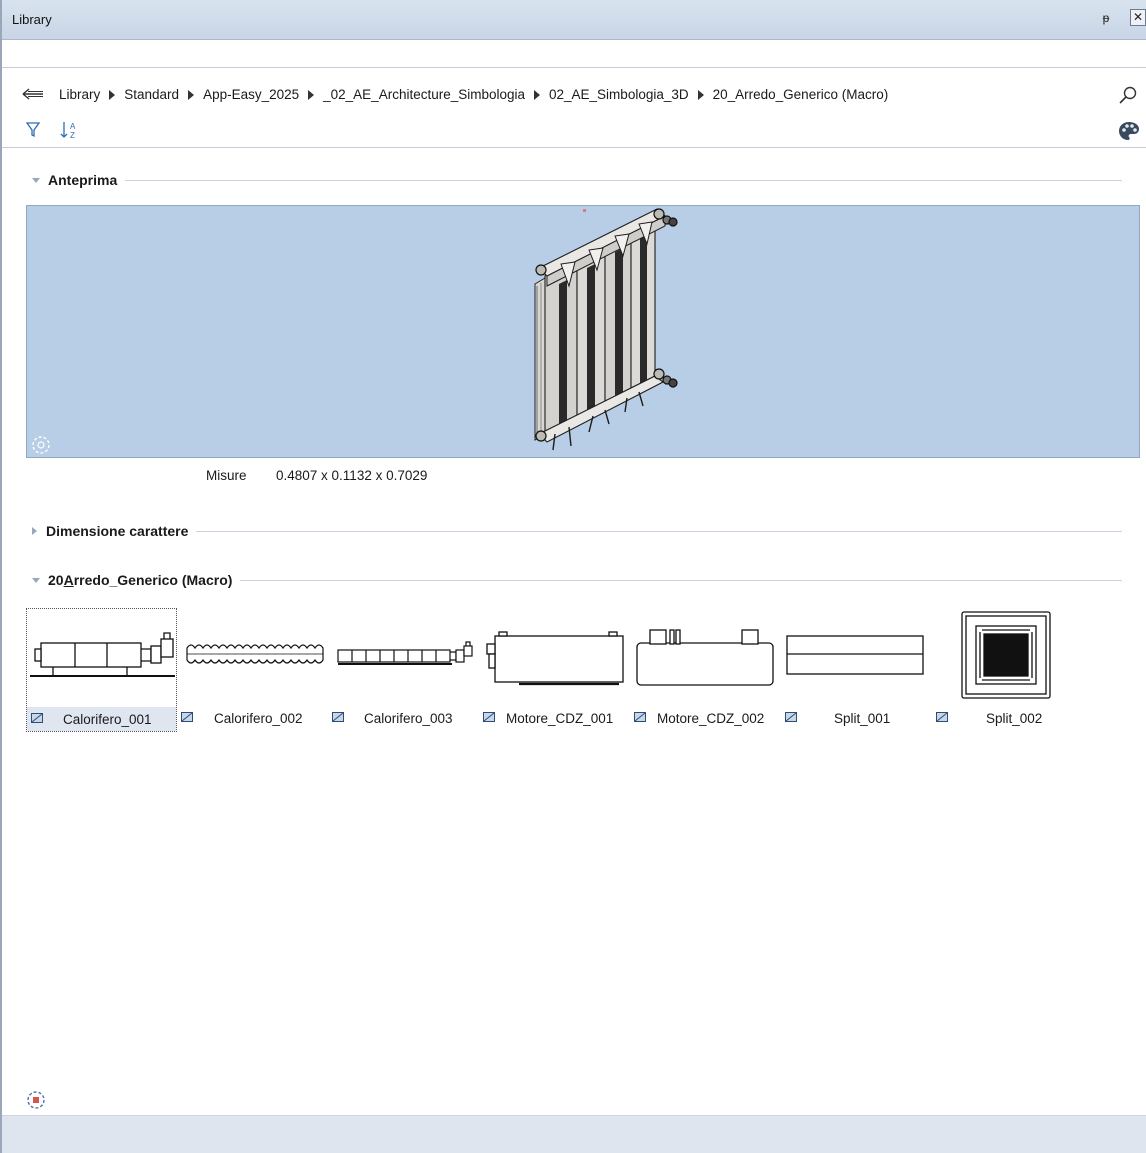  Describe the element at coordinates (33, 130) in the screenshot. I see `filter-icon` at that location.